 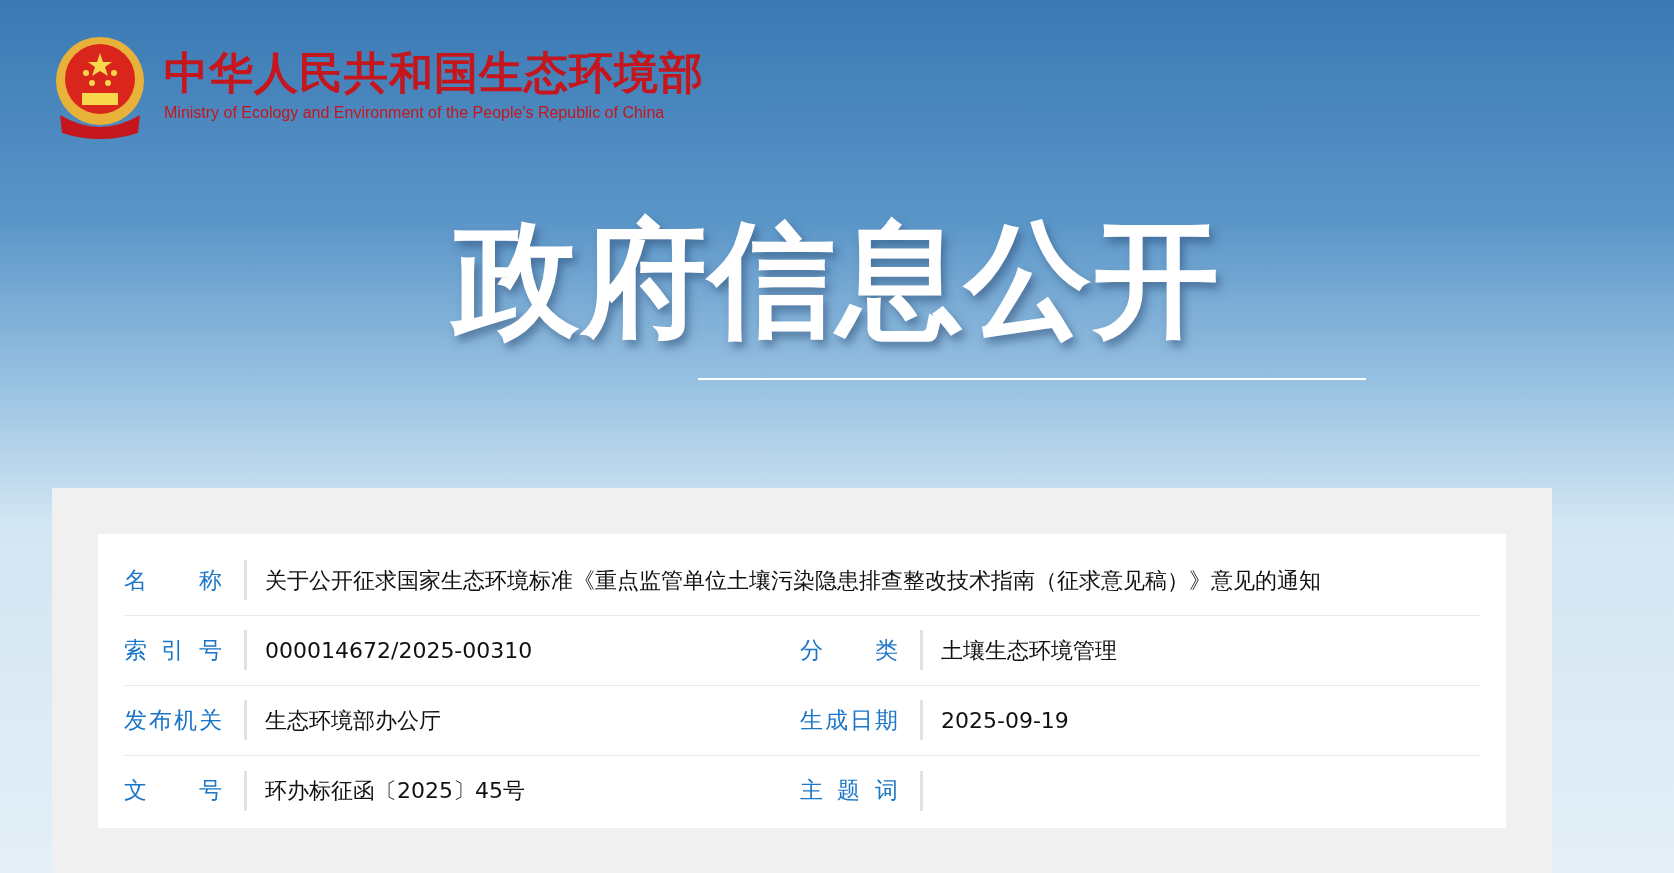 What do you see at coordinates (399, 650) in the screenshot?
I see `field-value: 000014672/2025-00310` at bounding box center [399, 650].